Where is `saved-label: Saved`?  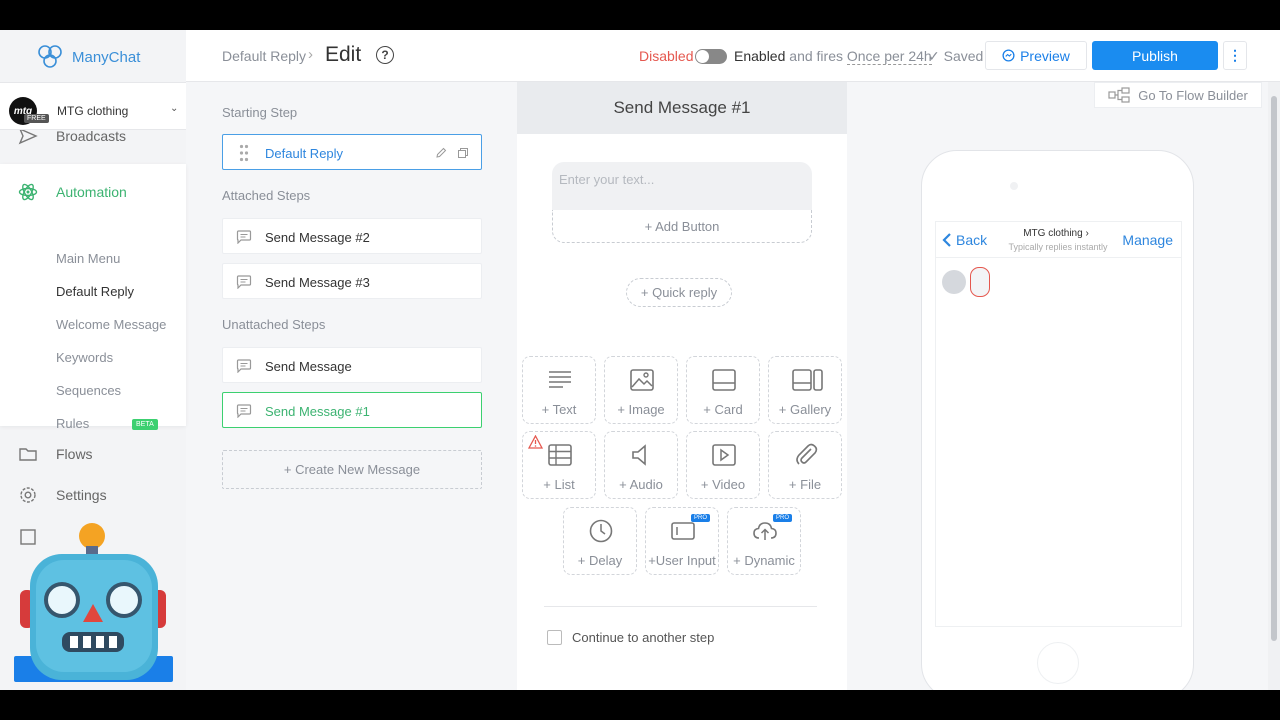 saved-label: Saved is located at coordinates (963, 56).